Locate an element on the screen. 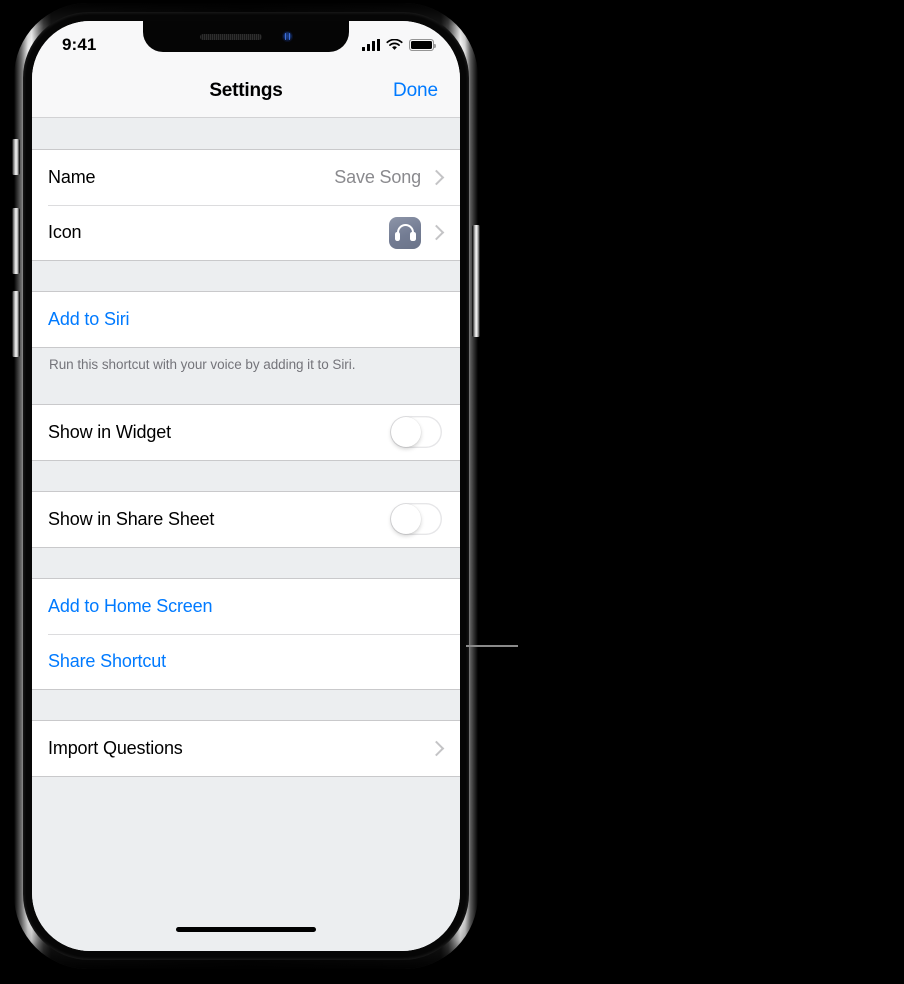 The width and height of the screenshot is (904, 984). row-name-label: Name is located at coordinates (72, 177).